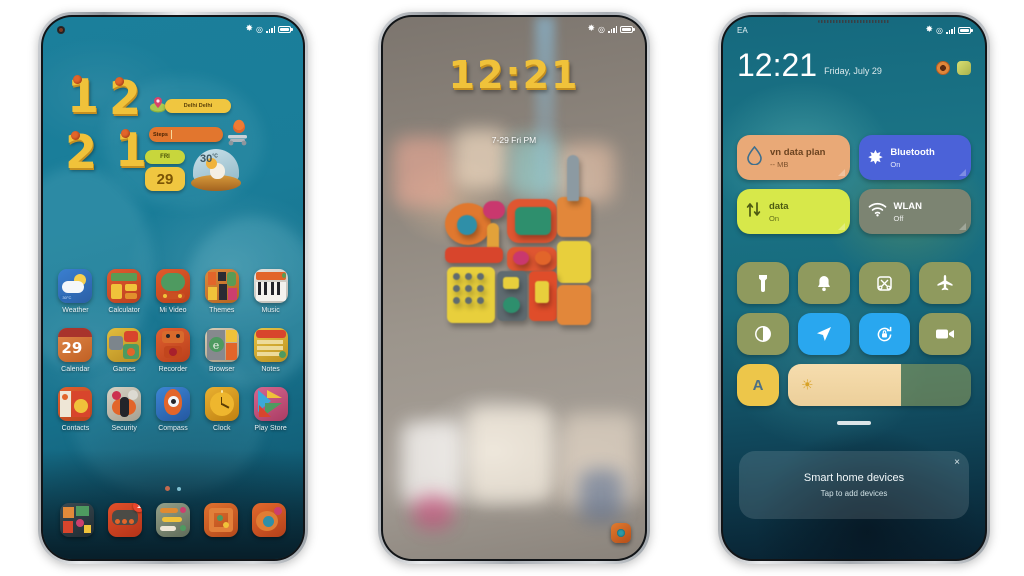 Image resolution: width=1024 pixels, height=576 pixels. Describe the element at coordinates (271, 291) in the screenshot. I see `app-music: Music` at that location.